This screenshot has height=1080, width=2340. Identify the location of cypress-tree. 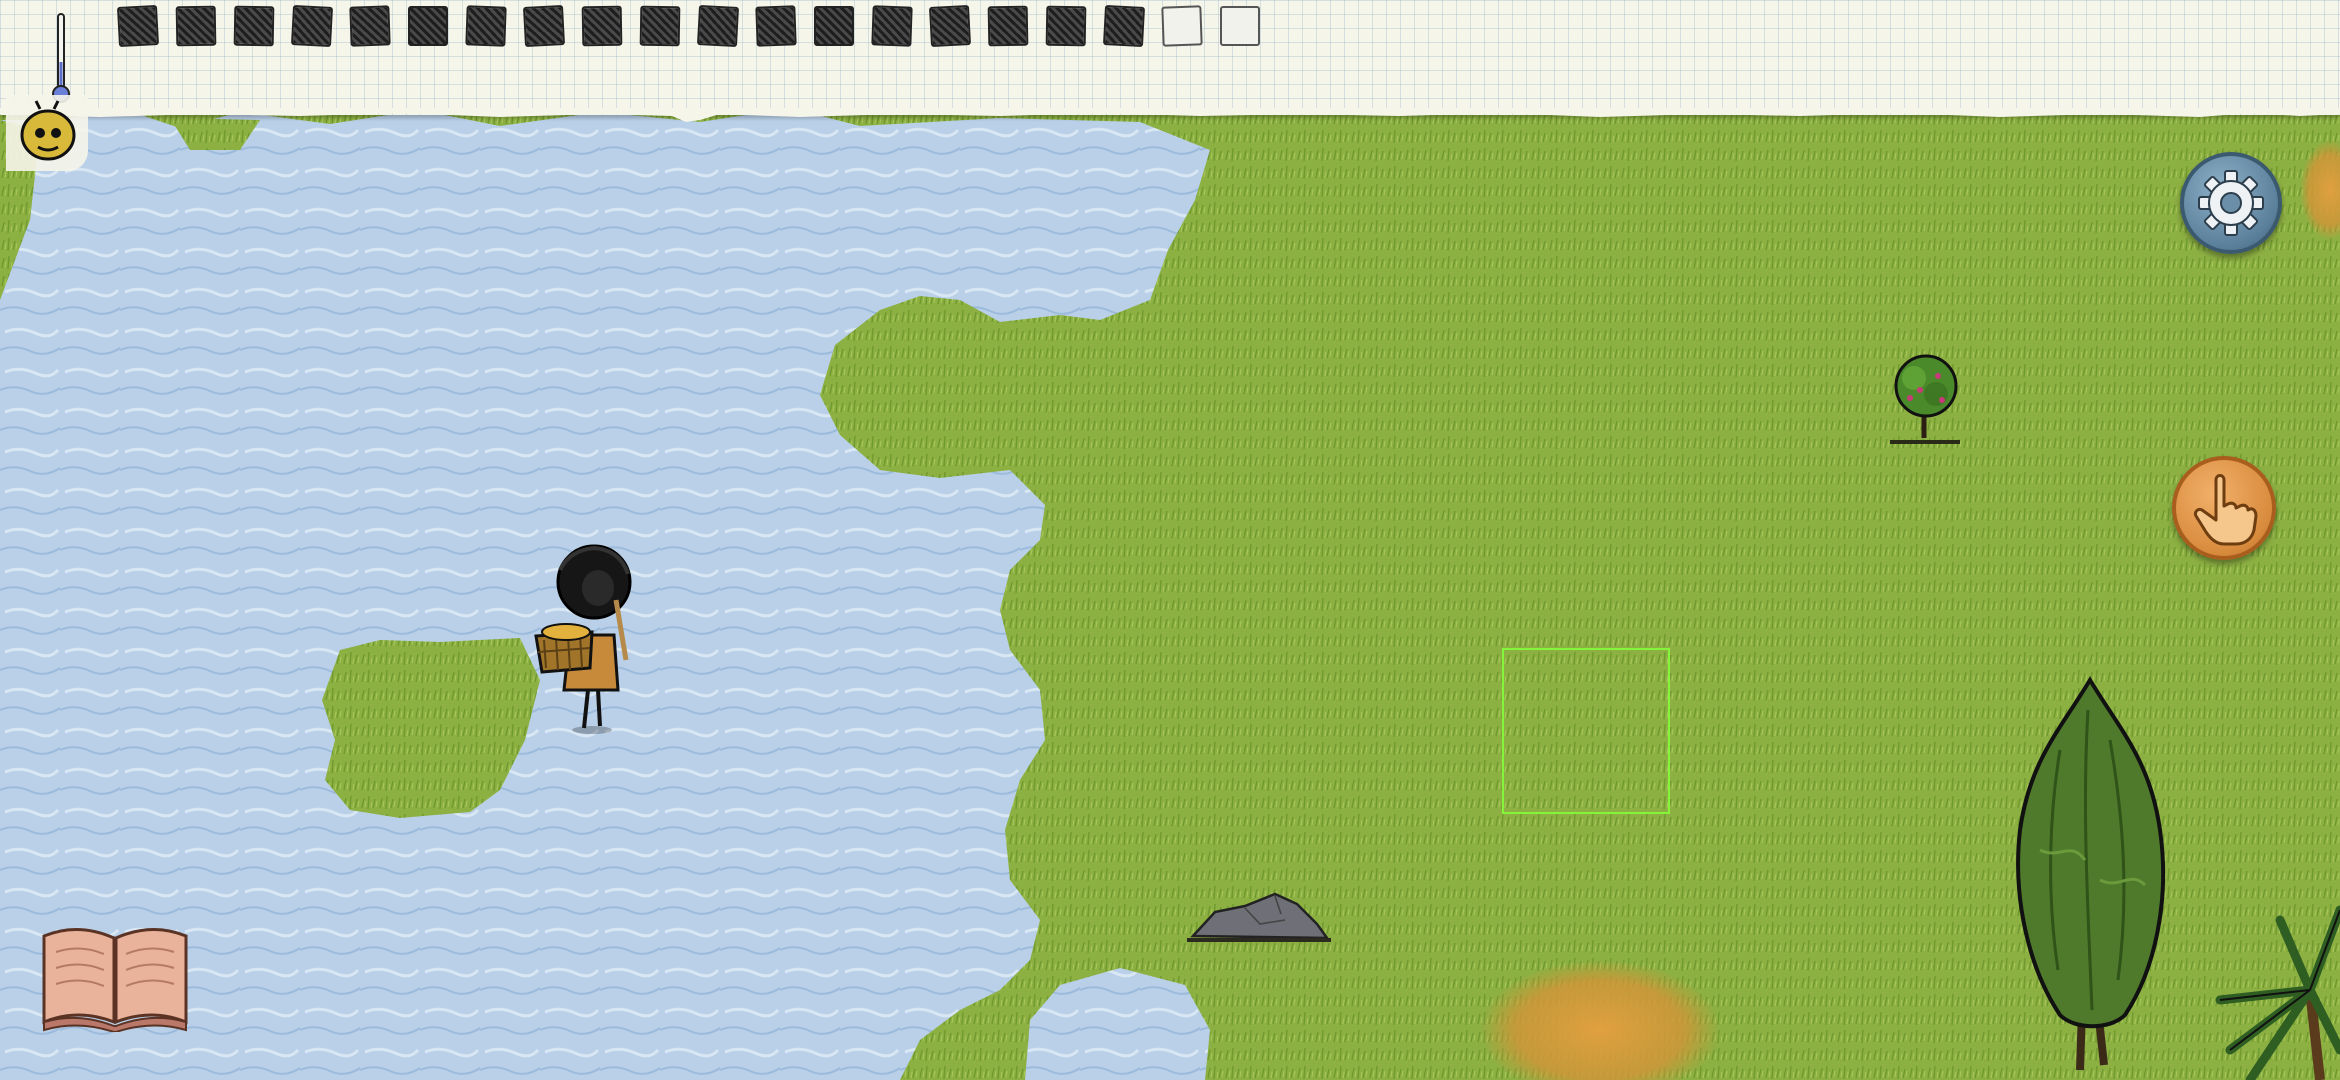
(2090, 875).